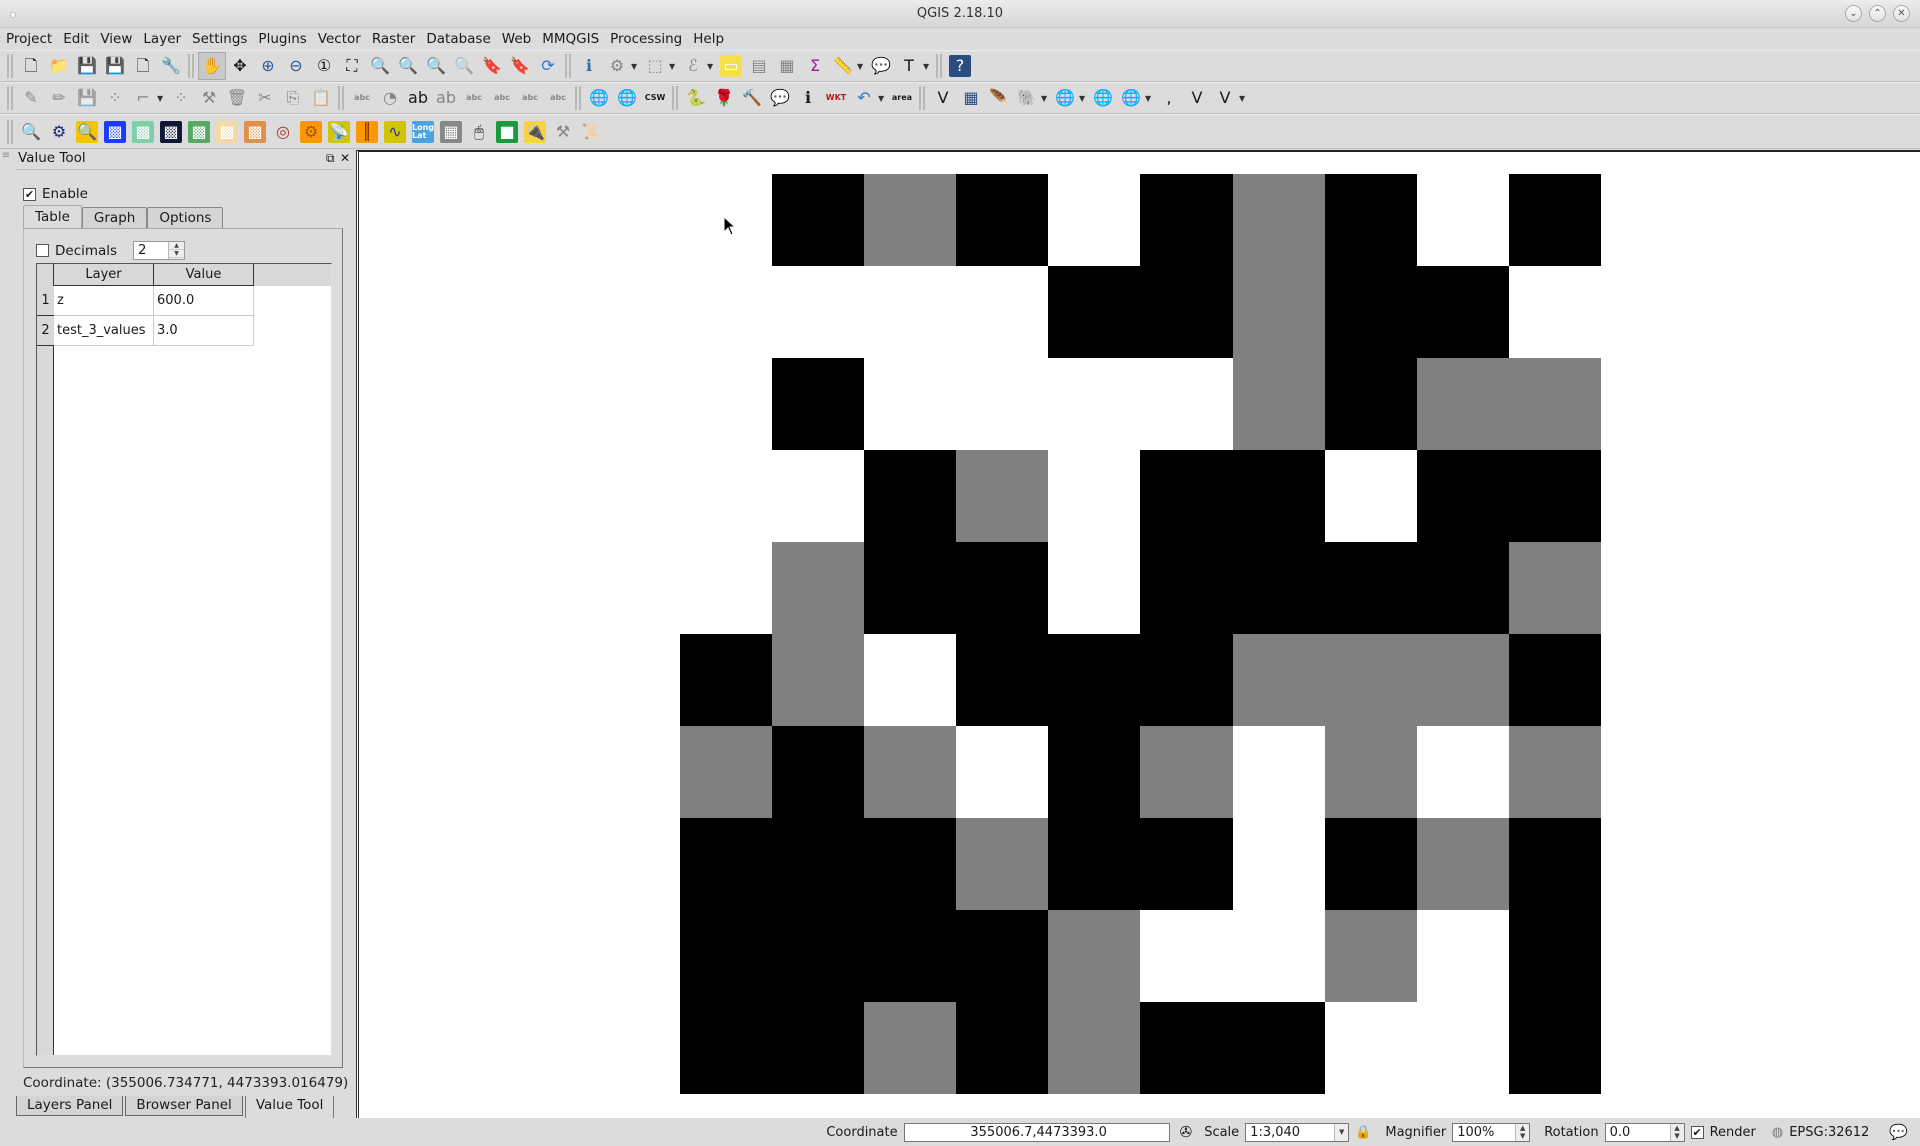 The height and width of the screenshot is (1146, 1920). What do you see at coordinates (45, 331) in the screenshot?
I see `row-number: 2` at bounding box center [45, 331].